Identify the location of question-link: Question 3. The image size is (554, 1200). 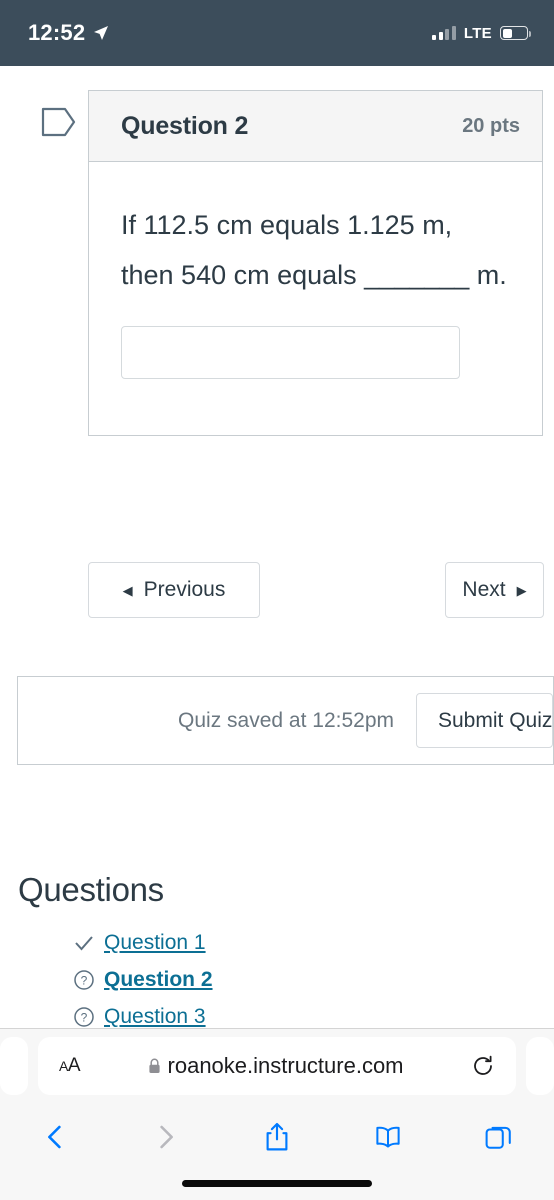
(155, 1017).